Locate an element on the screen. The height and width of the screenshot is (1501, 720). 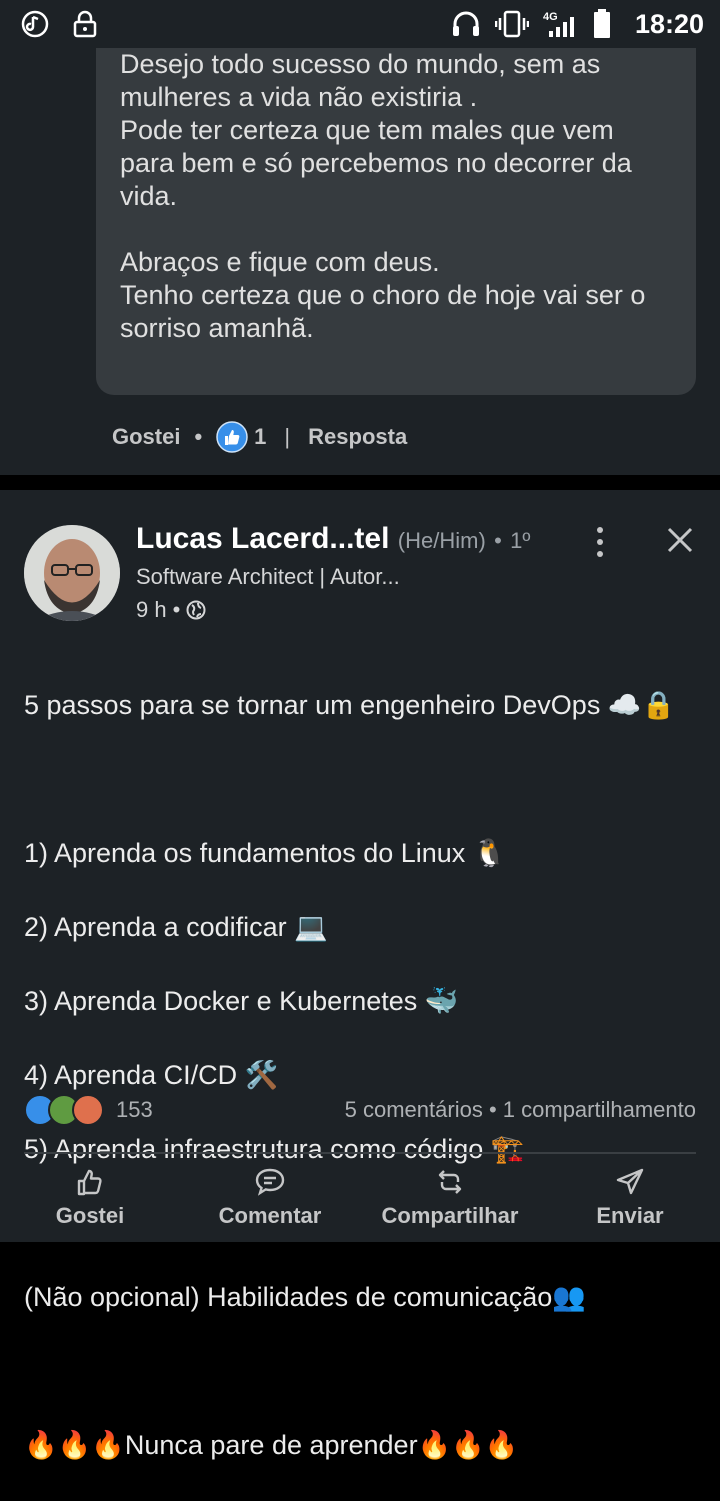
send-button: Enviar is located at coordinates (630, 1198).